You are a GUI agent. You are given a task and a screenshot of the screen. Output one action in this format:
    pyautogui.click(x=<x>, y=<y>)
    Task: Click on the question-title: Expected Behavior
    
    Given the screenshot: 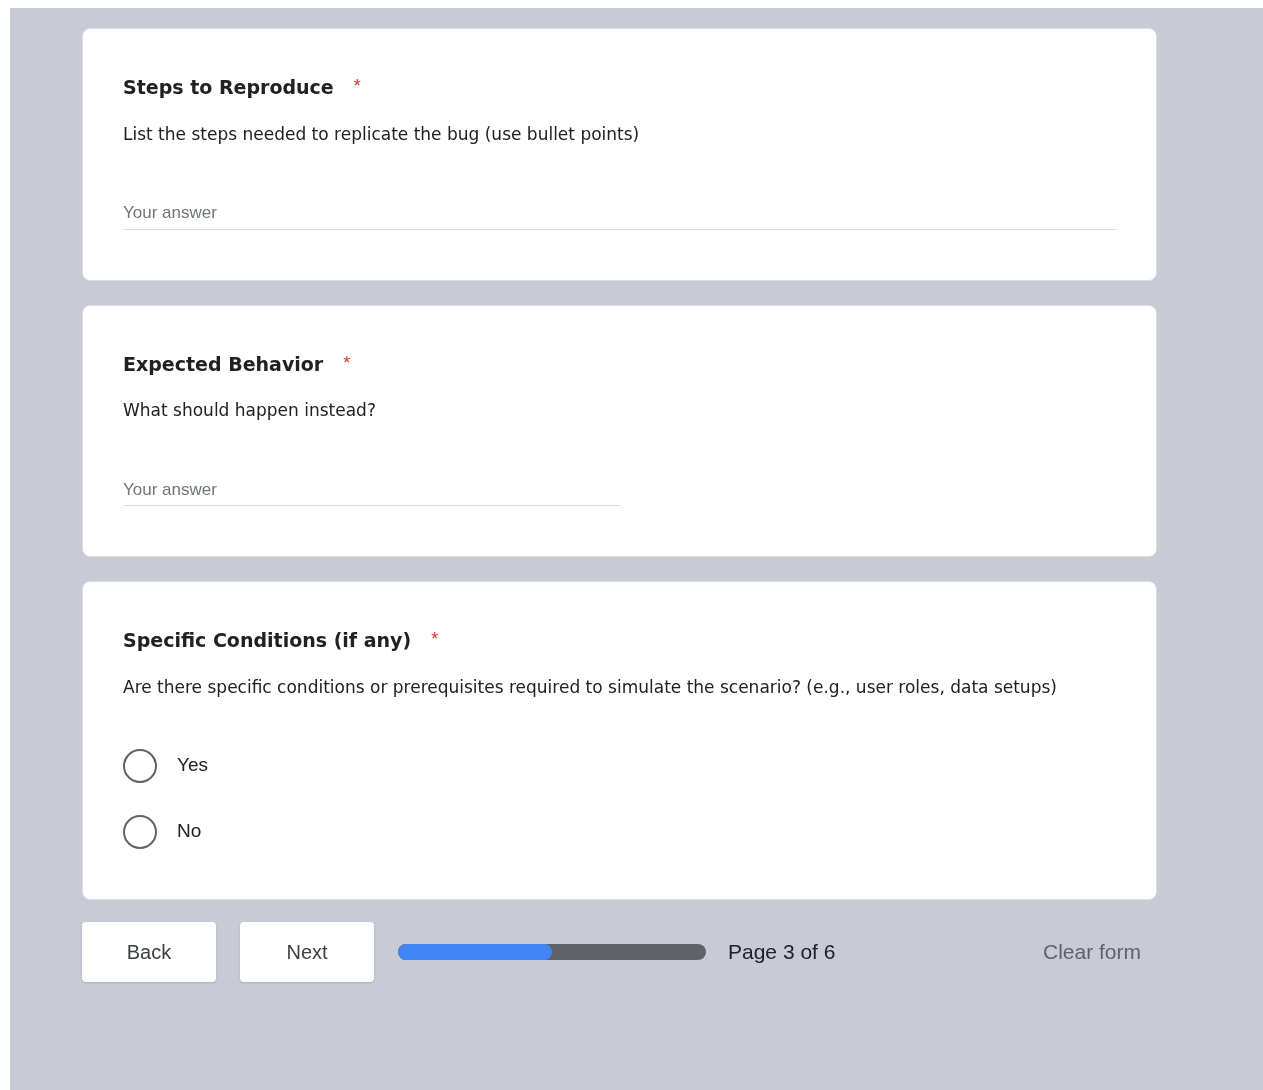 What is the action you would take?
    pyautogui.click(x=223, y=364)
    